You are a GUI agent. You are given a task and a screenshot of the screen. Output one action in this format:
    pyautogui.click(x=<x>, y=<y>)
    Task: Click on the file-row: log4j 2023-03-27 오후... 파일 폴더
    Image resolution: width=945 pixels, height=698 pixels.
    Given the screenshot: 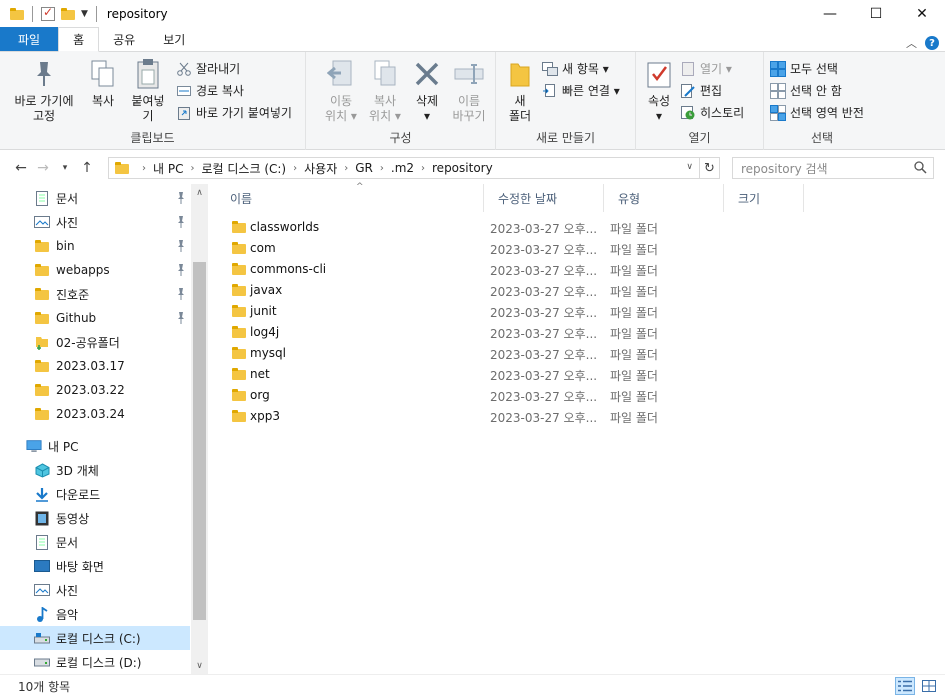 What is the action you would take?
    pyautogui.click(x=582, y=332)
    